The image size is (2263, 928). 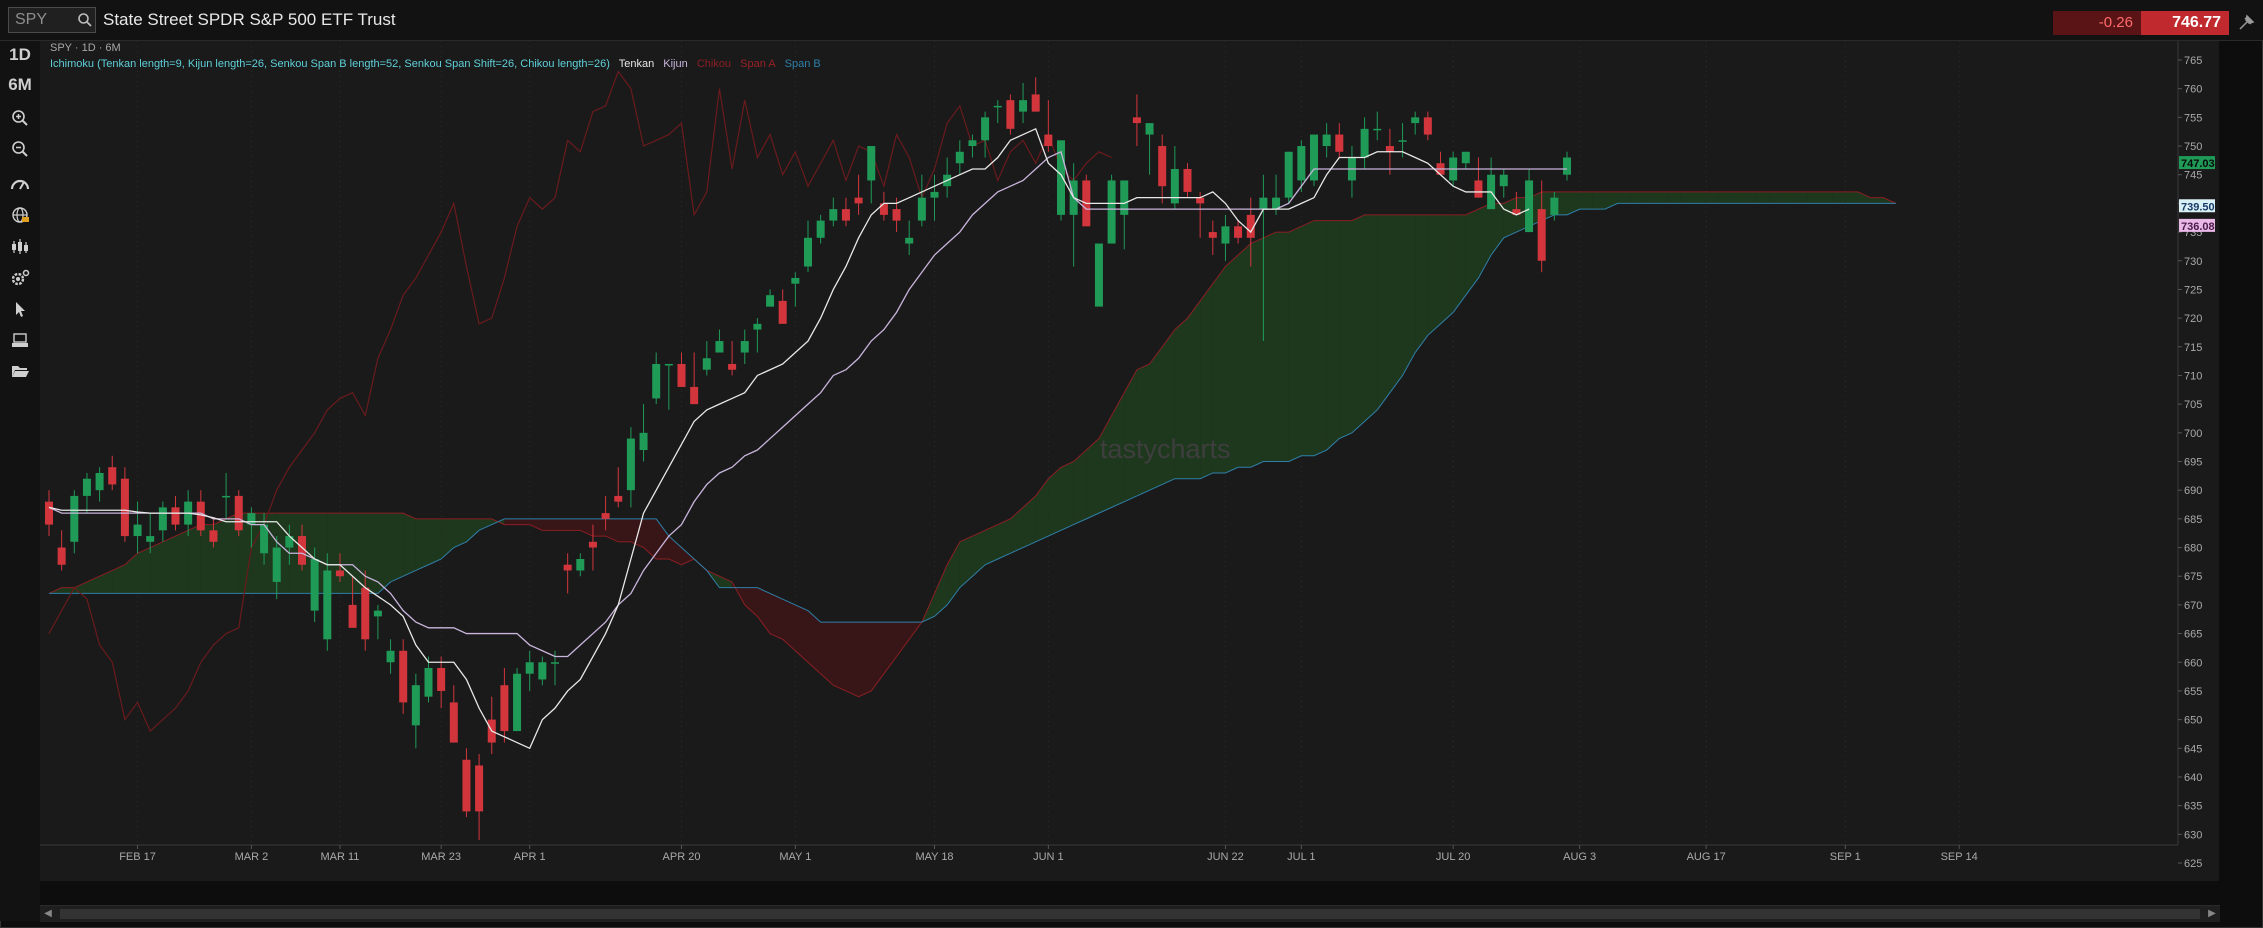 What do you see at coordinates (20, 340) in the screenshot?
I see `drawing-tool-icon` at bounding box center [20, 340].